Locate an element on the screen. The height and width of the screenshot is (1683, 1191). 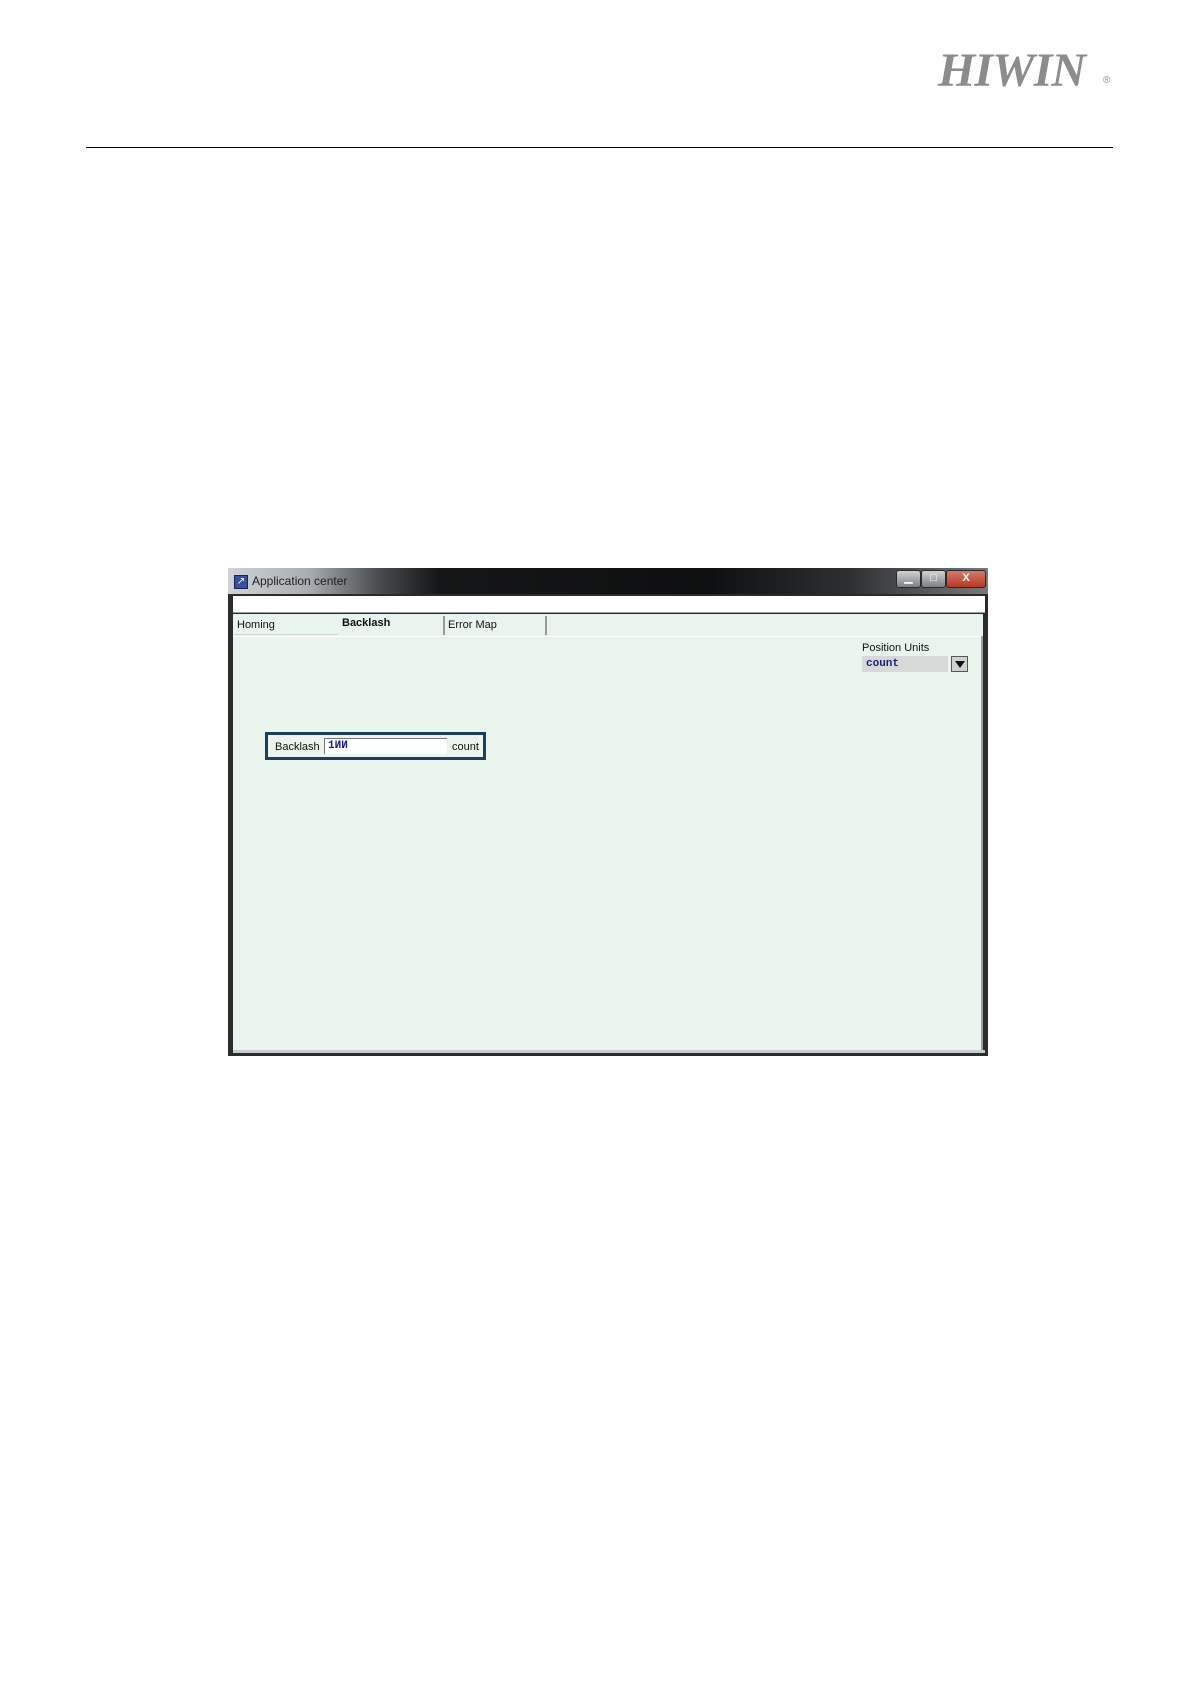
minimize-button: ▁ is located at coordinates (908, 579).